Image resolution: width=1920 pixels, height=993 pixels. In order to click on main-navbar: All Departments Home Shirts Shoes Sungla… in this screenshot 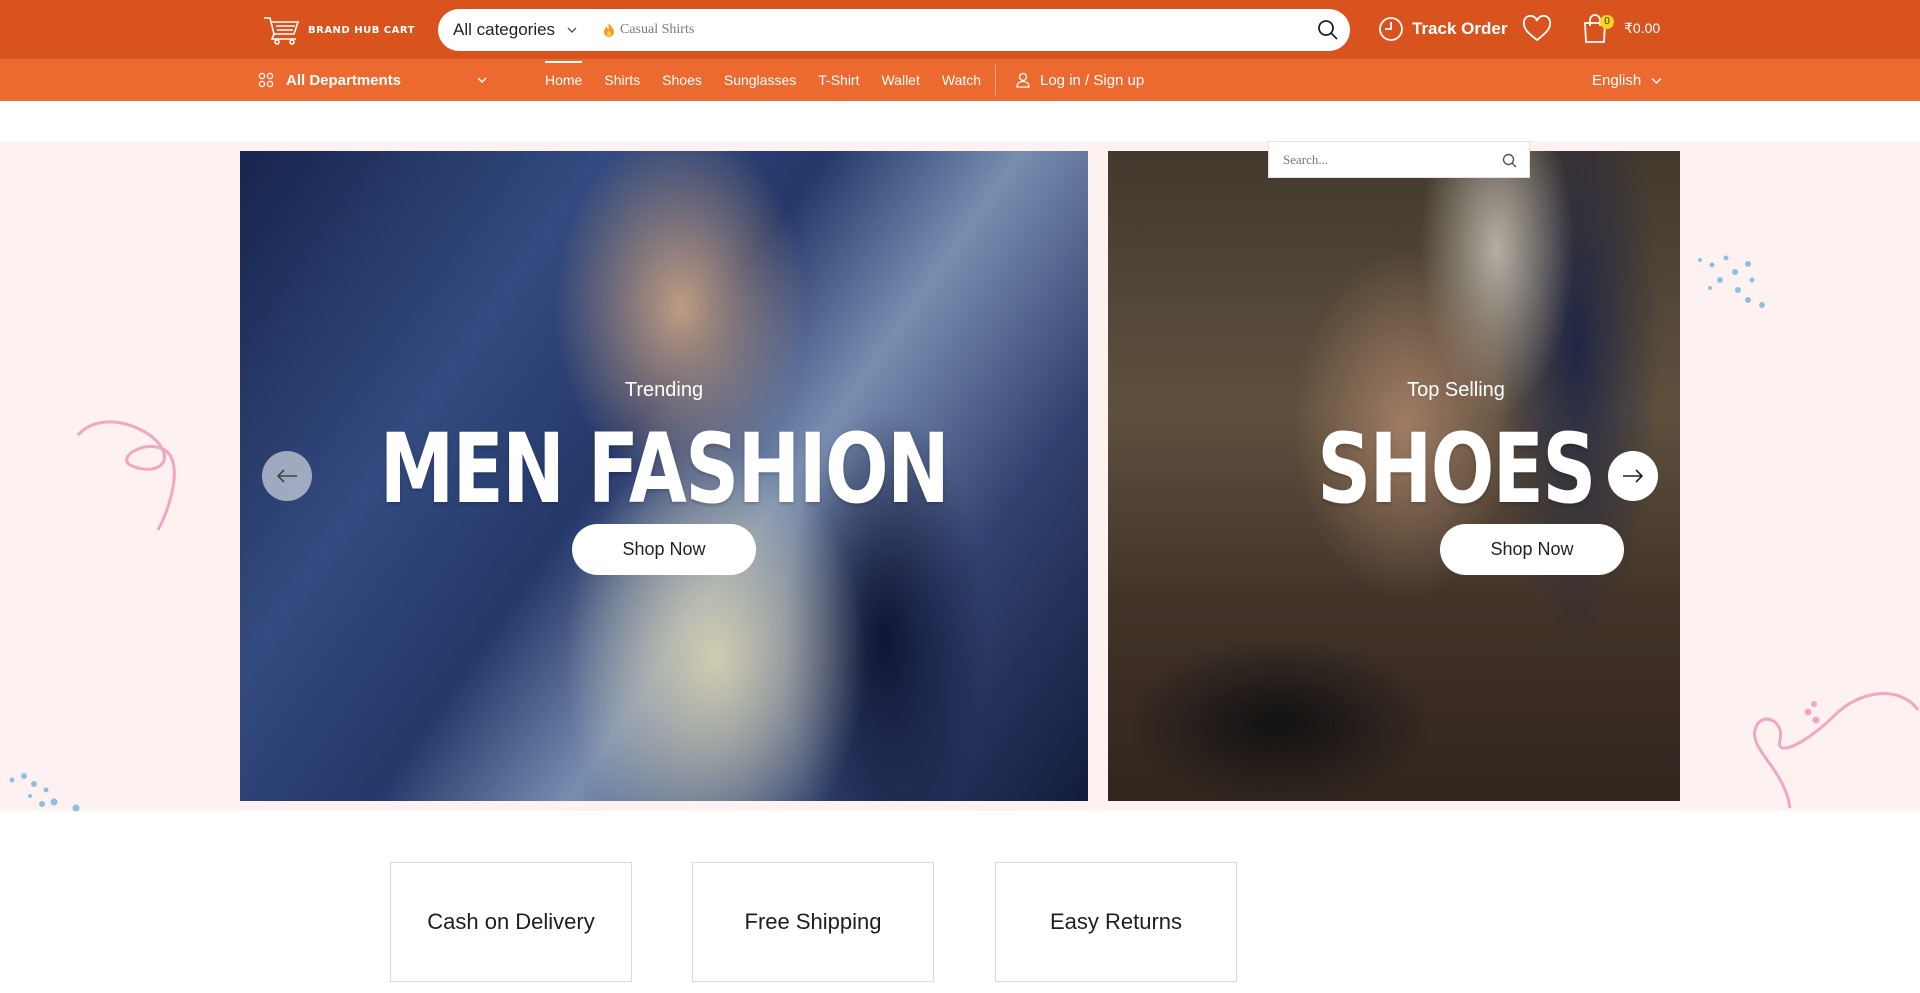, I will do `click(960, 80)`.